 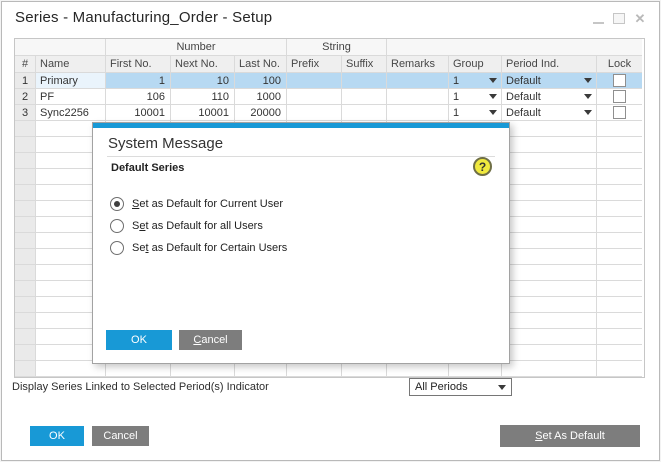 What do you see at coordinates (210, 340) in the screenshot?
I see `dialog-cancel-button: Cancel` at bounding box center [210, 340].